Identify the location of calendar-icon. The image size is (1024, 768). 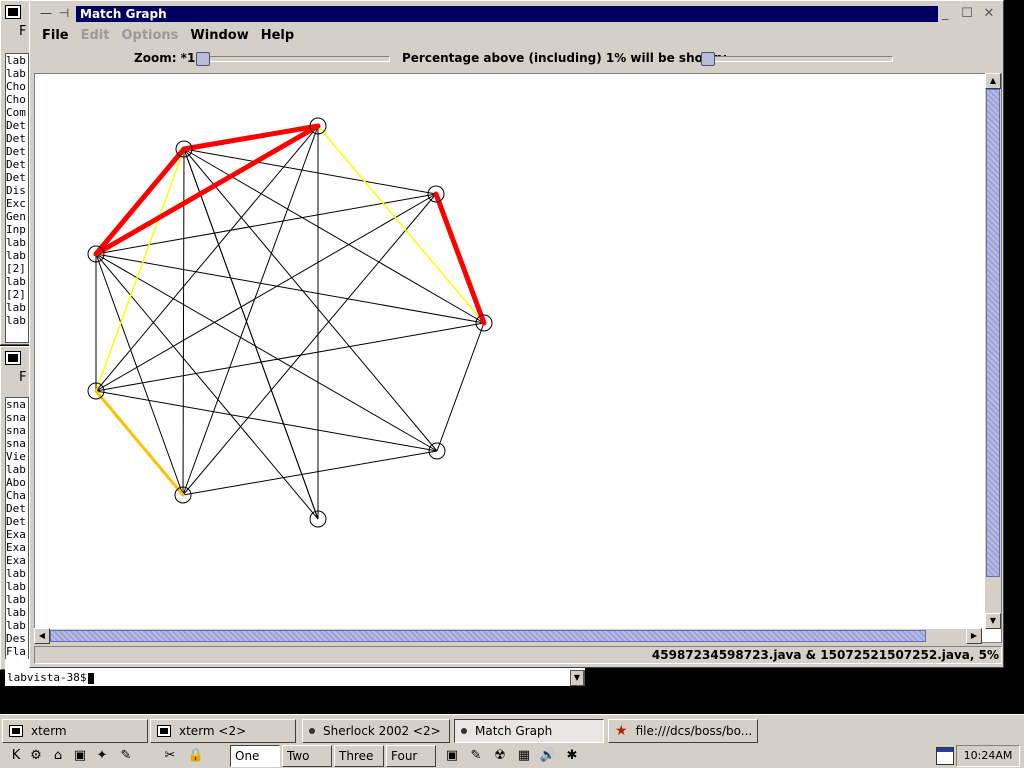
(945, 756).